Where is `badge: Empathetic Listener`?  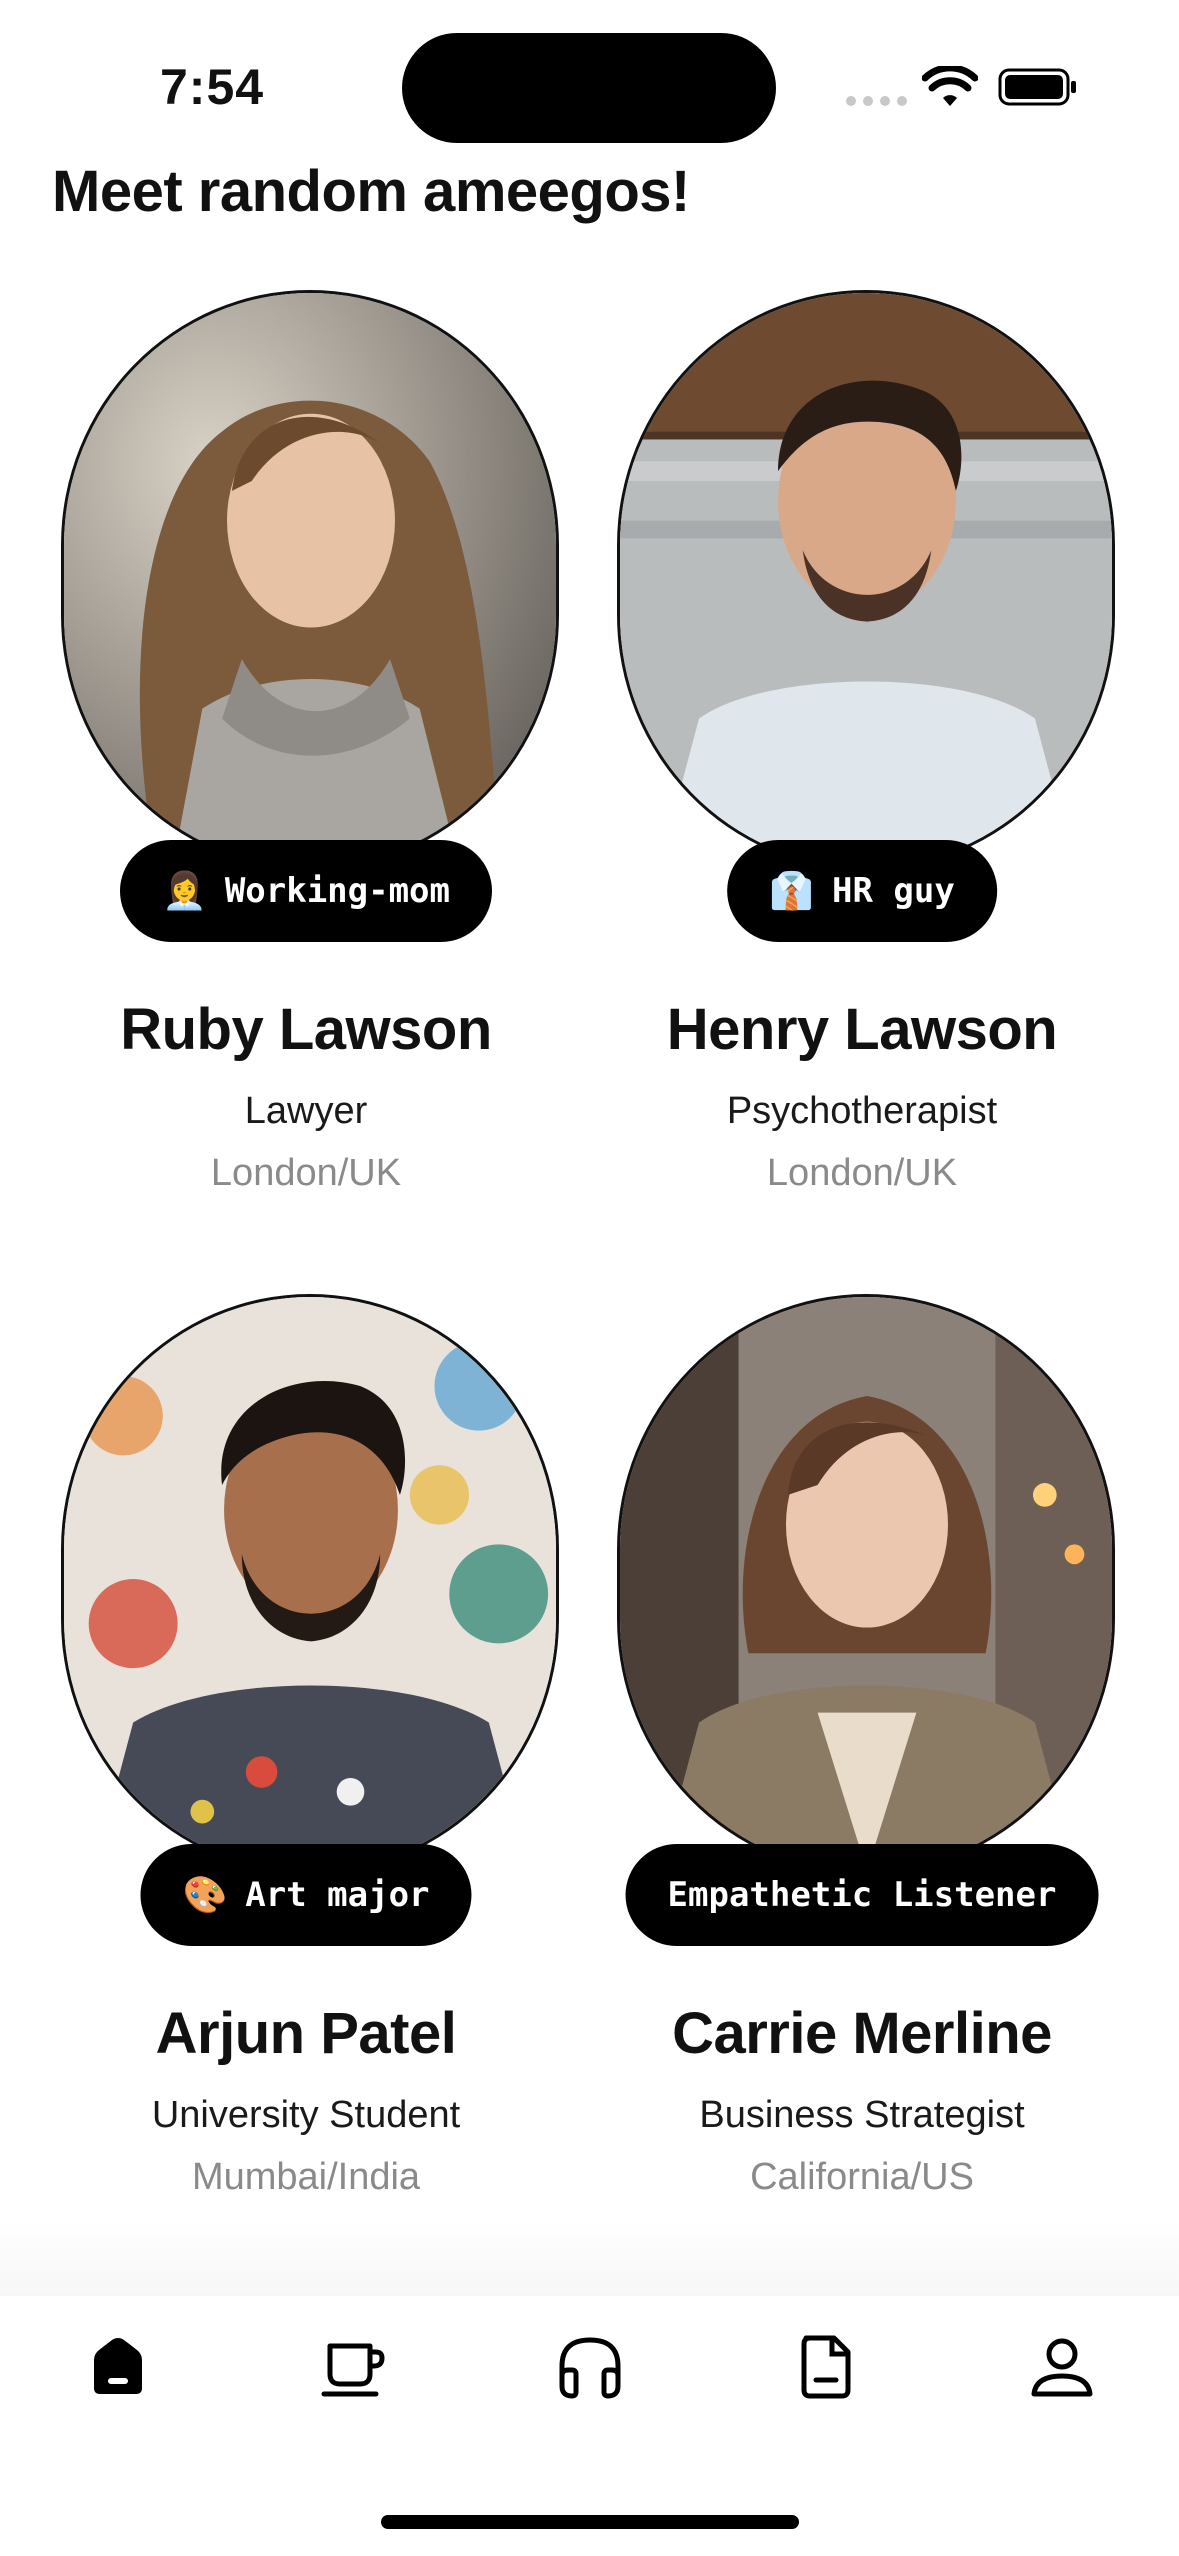 badge: Empathetic Listener is located at coordinates (862, 1895).